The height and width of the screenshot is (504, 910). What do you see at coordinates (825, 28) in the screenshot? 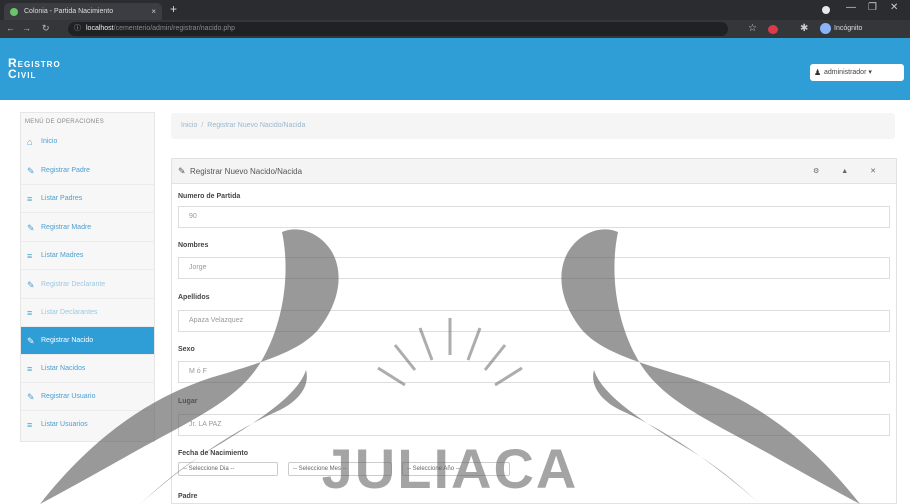
I see `incognito-icon` at bounding box center [825, 28].